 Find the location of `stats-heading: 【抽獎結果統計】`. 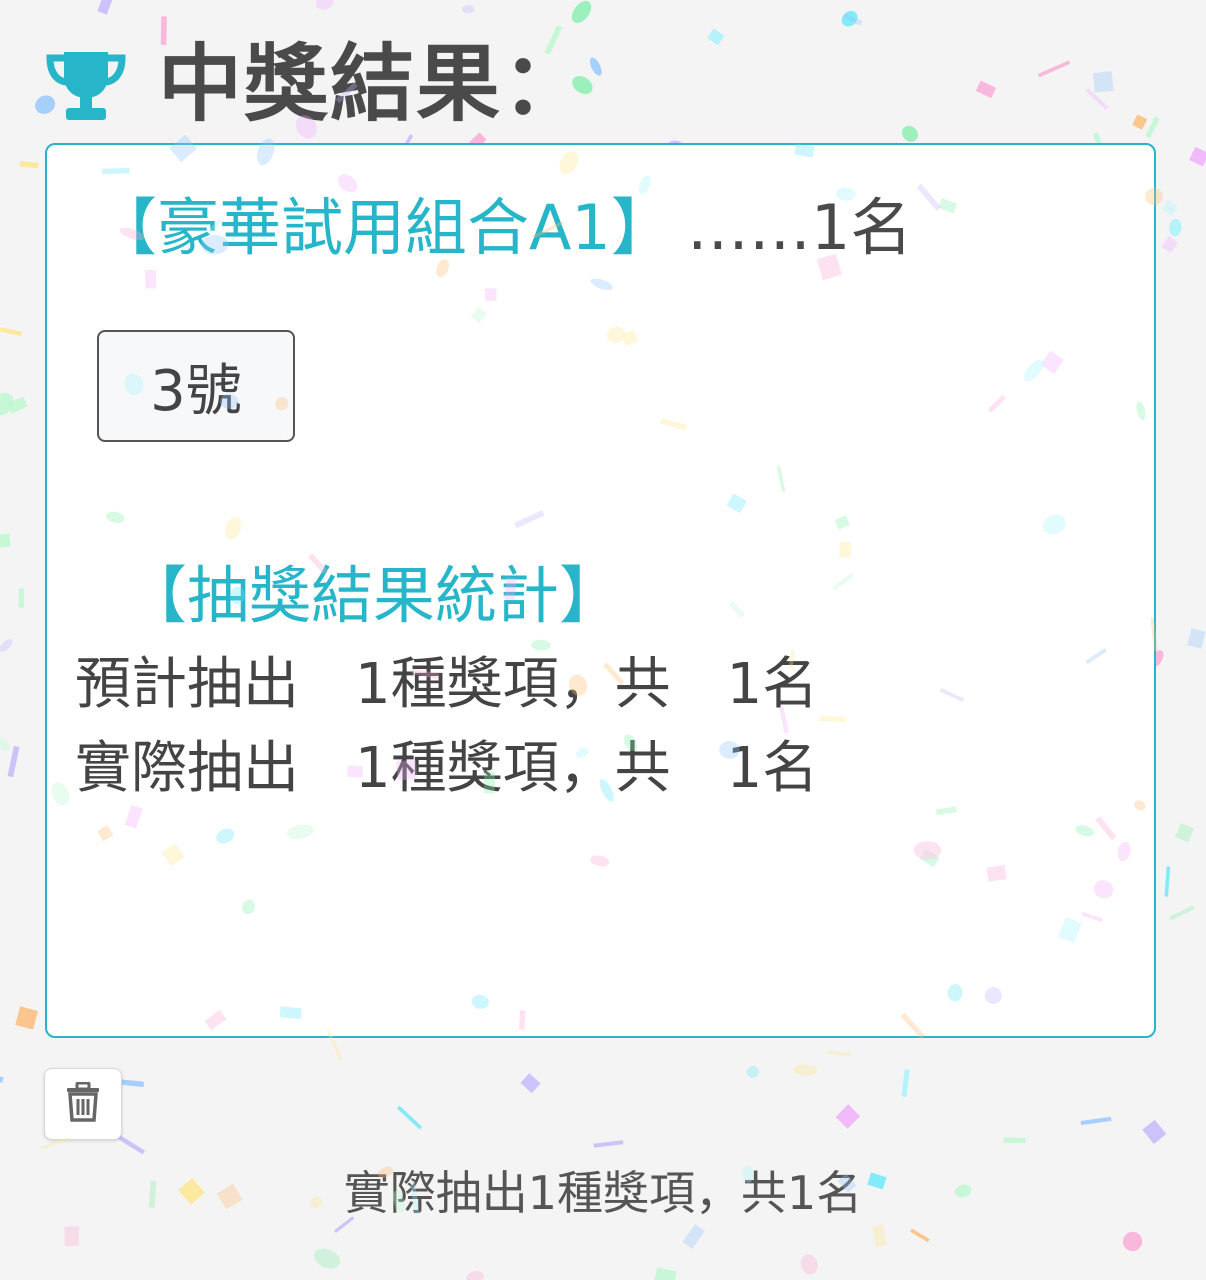

stats-heading: 【抽獎結果統計】 is located at coordinates (373, 595).